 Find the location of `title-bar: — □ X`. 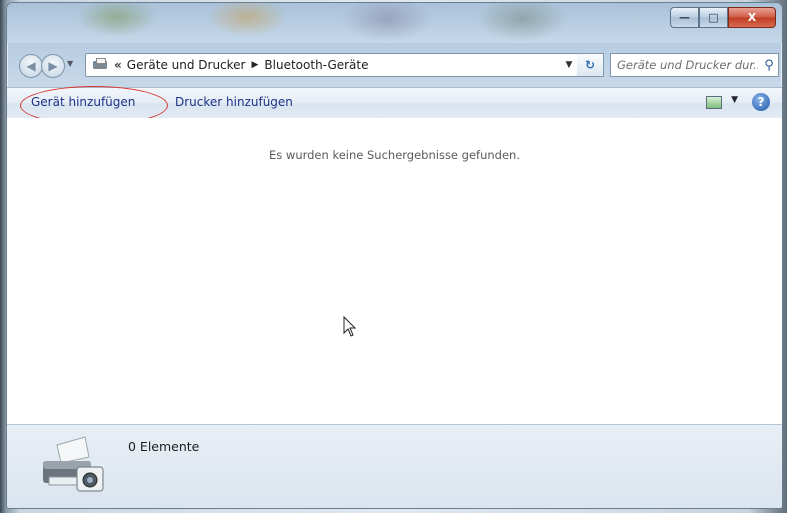

title-bar: — □ X is located at coordinates (394, 23).